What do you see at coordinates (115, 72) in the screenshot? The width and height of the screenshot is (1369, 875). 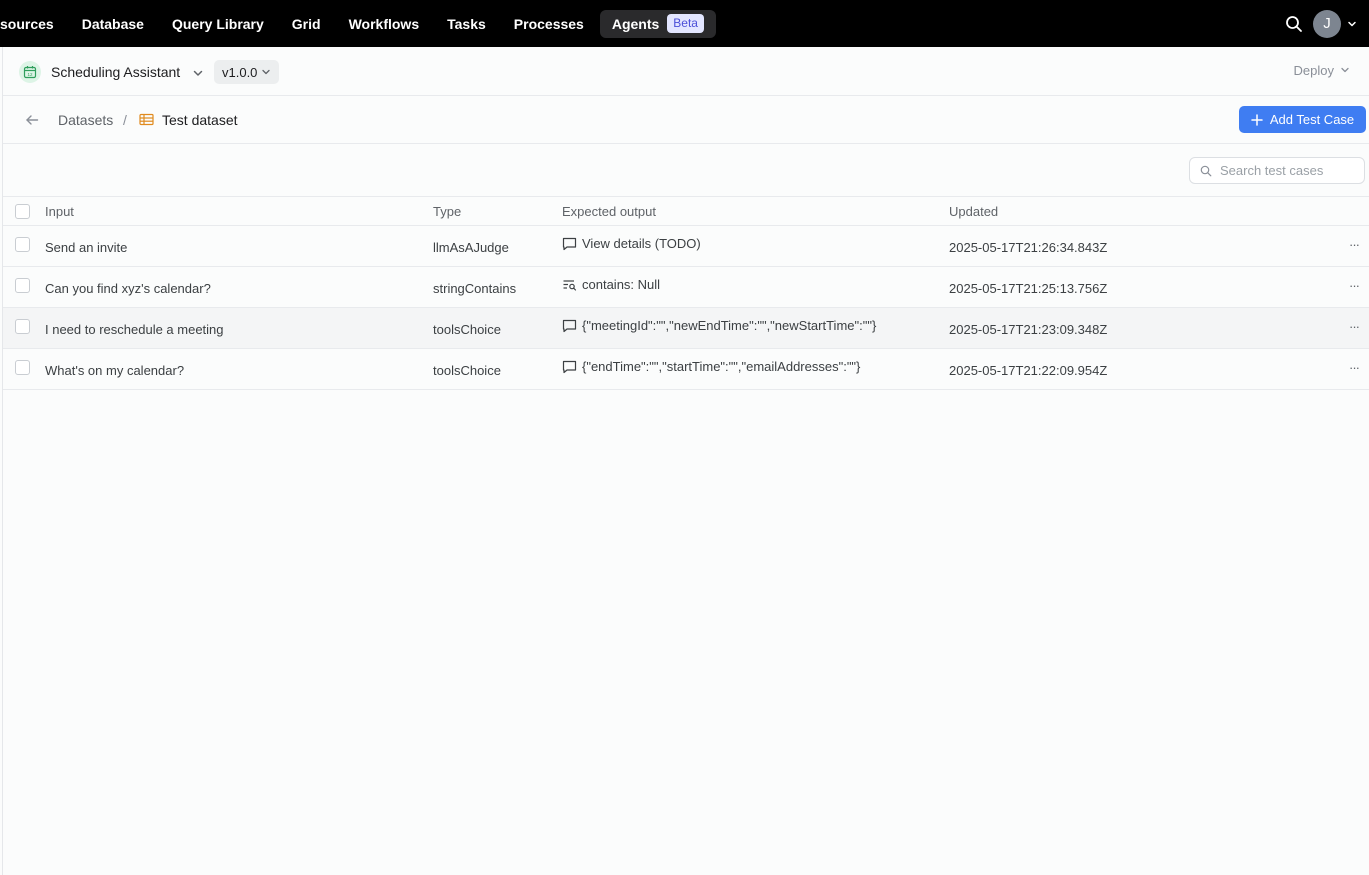 I see `agent-selector: Scheduling Assistant` at bounding box center [115, 72].